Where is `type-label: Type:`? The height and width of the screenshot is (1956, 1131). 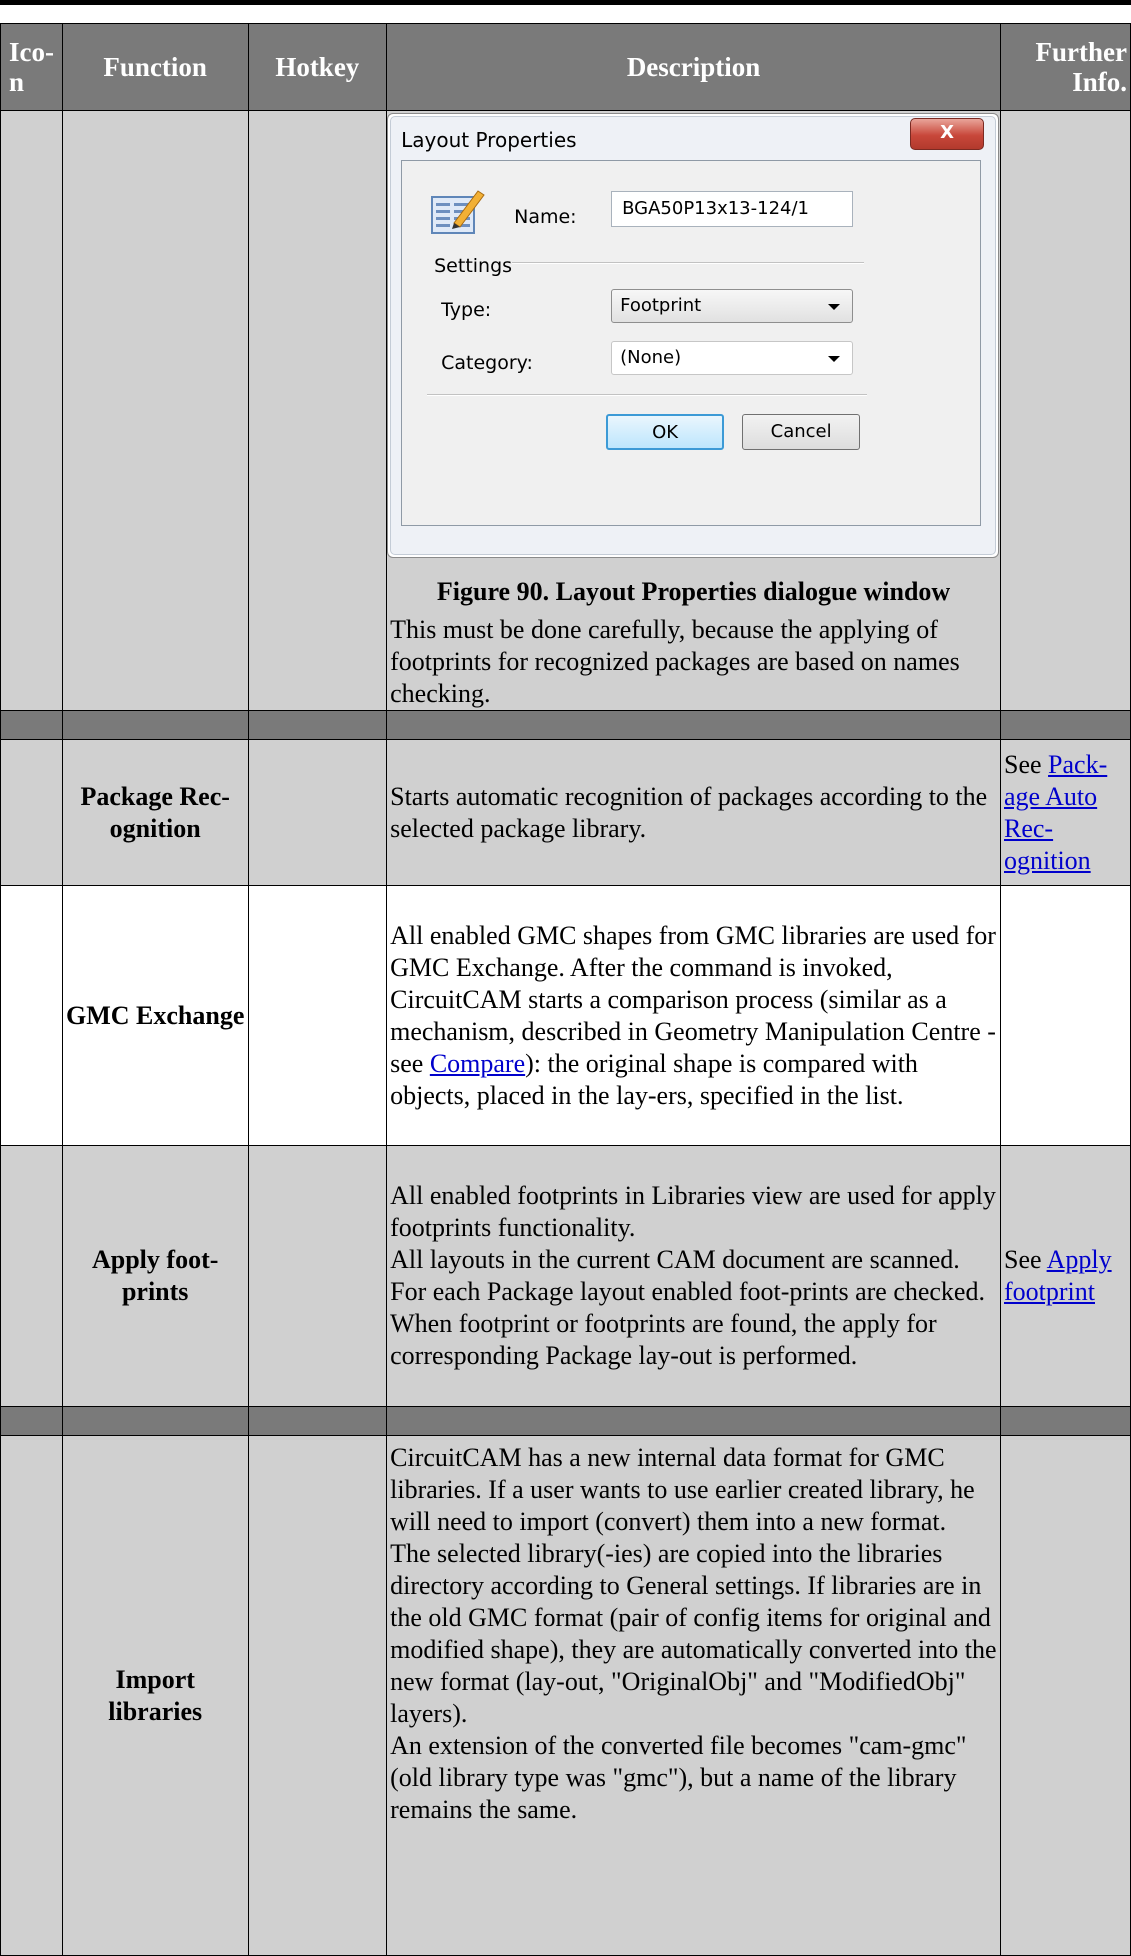 type-label: Type: is located at coordinates (466, 310).